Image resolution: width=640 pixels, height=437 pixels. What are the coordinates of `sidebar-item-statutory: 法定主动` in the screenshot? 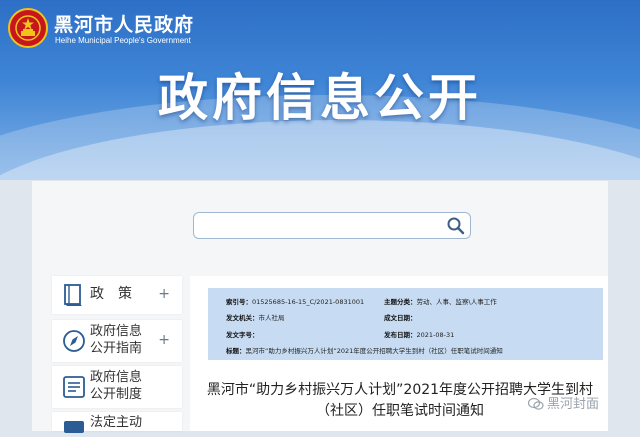 It's located at (117, 422).